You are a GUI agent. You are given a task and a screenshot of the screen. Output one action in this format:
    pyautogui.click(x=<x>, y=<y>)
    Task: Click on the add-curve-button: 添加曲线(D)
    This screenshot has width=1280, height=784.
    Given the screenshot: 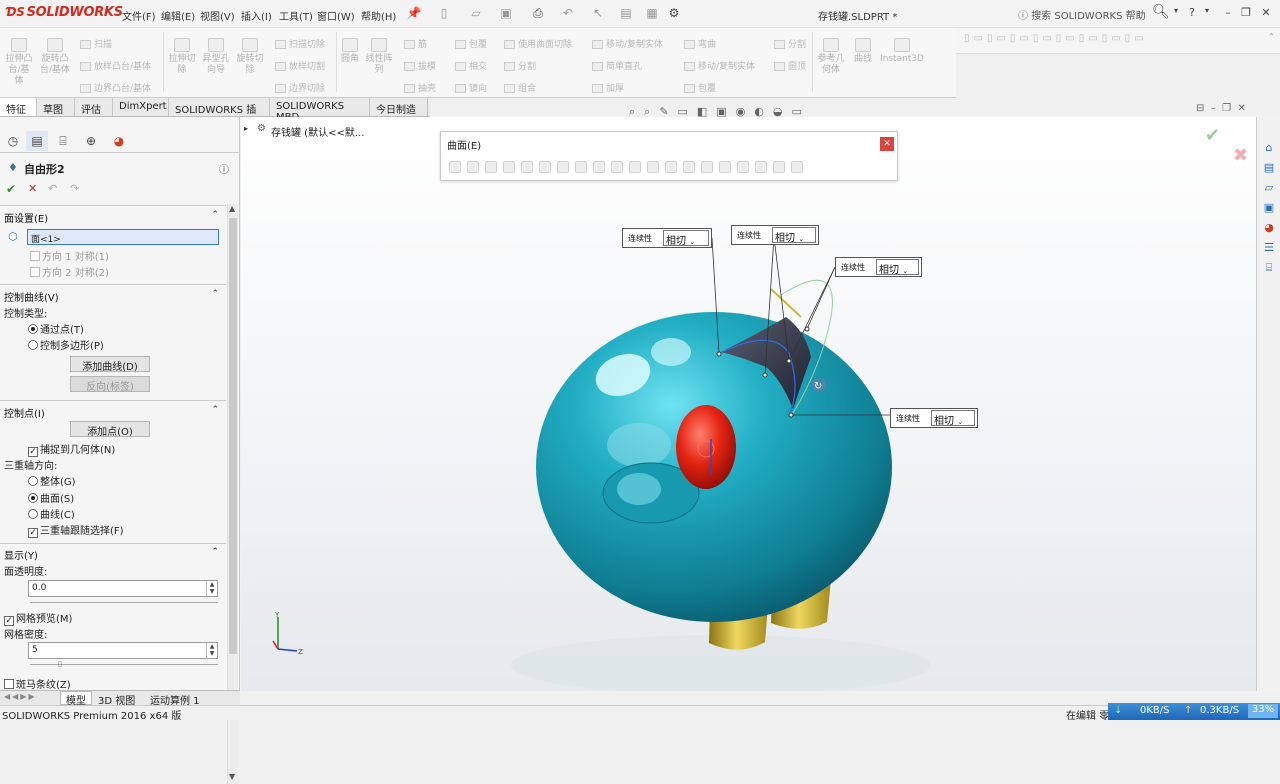 What is the action you would take?
    pyautogui.click(x=110, y=364)
    